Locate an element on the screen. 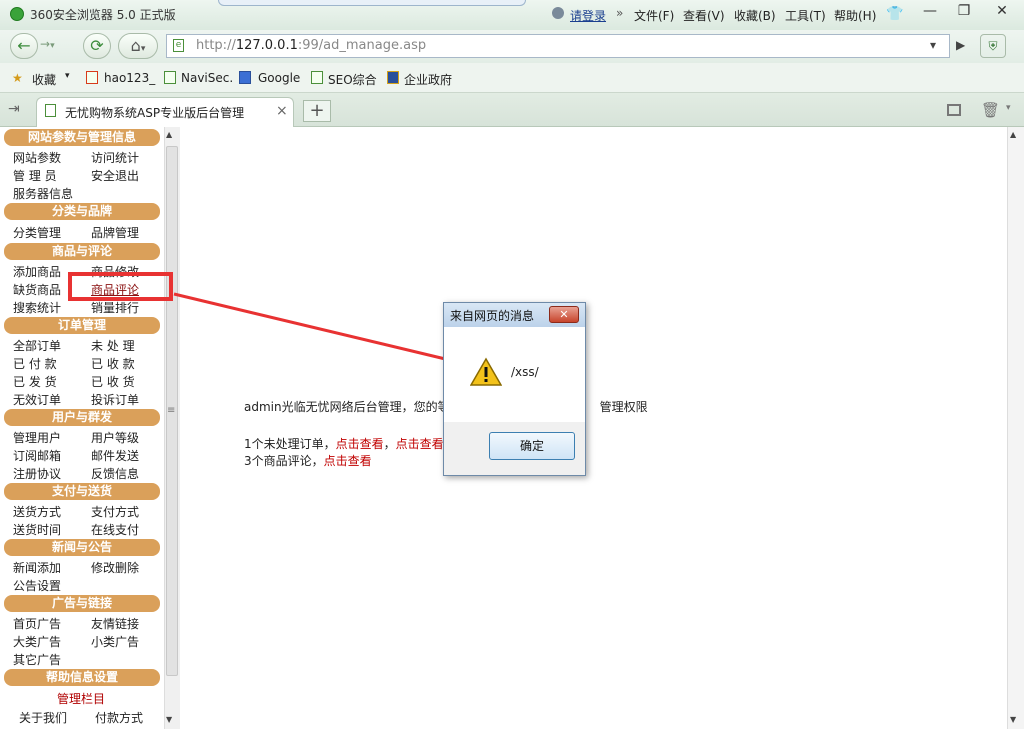 The height and width of the screenshot is (729, 1024). section-help: 帮助信息设置 is located at coordinates (82, 677).